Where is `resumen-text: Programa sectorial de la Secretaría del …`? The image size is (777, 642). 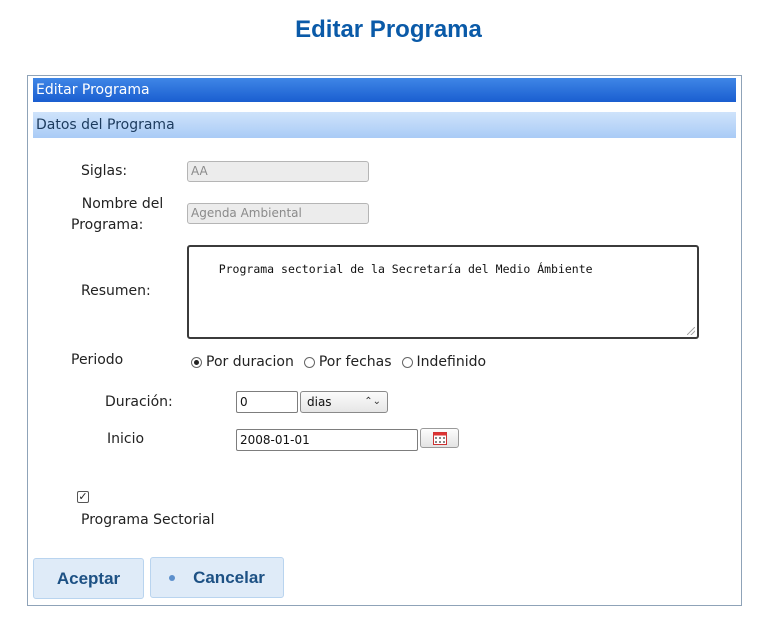
resumen-text: Programa sectorial de la Secretaría del … is located at coordinates (405, 269).